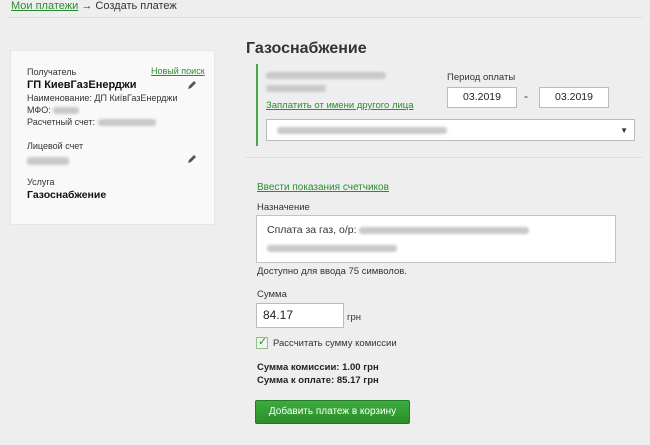  Describe the element at coordinates (192, 159) in the screenshot. I see `edit-account-pencil-icon` at that location.